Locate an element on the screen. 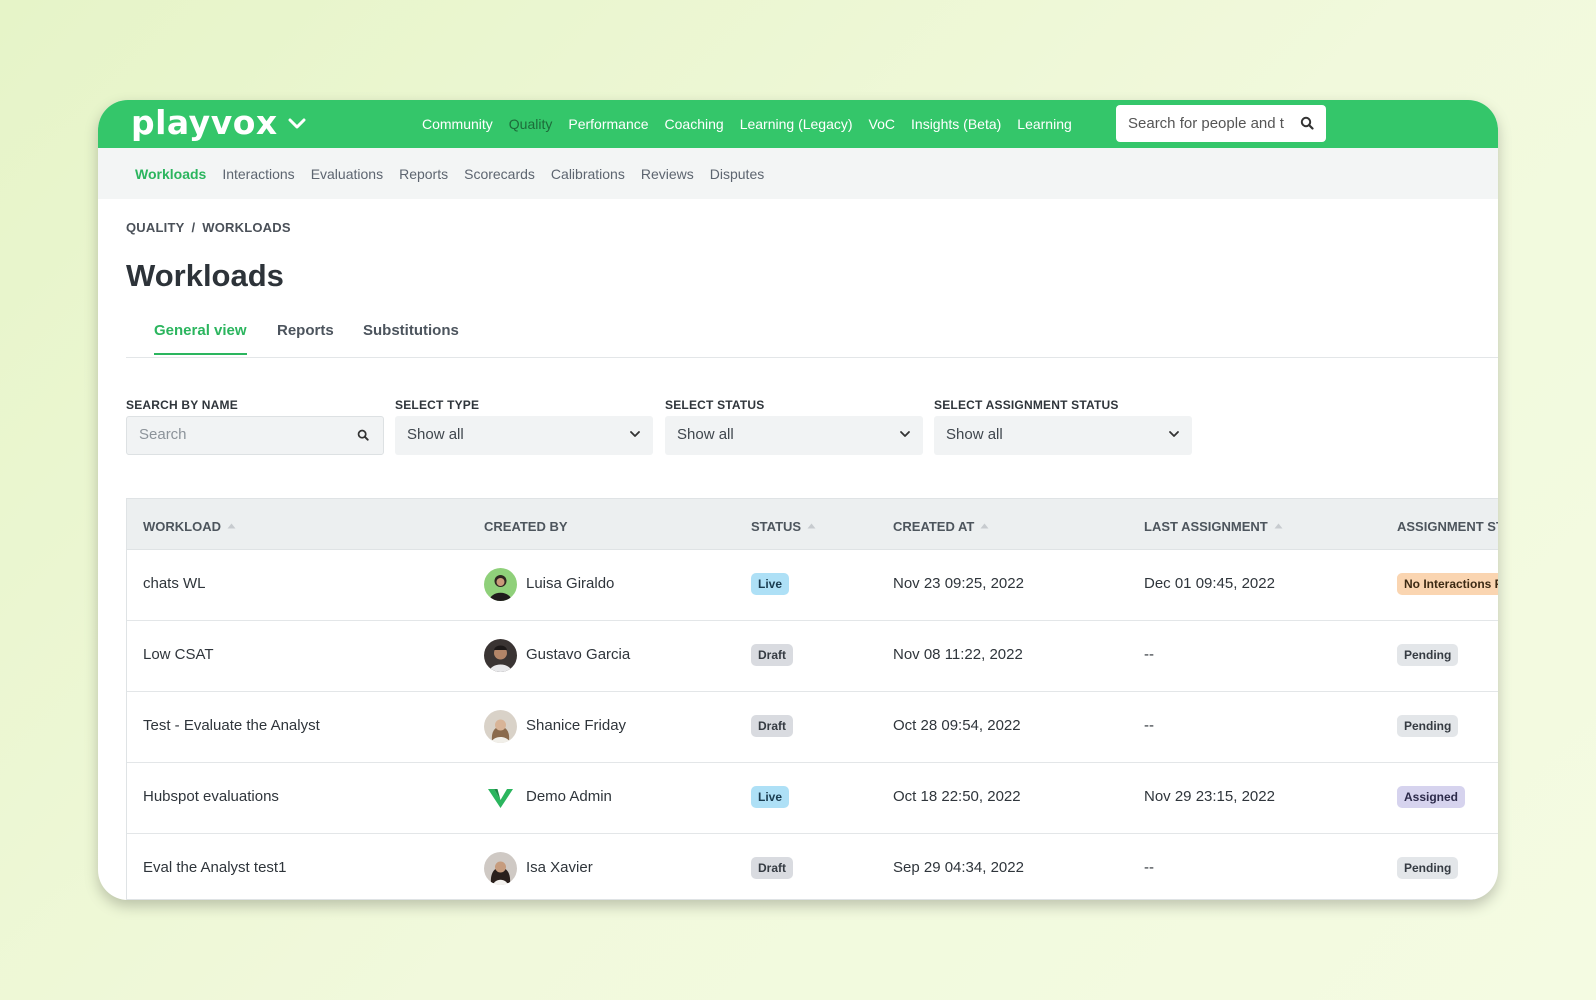  column-workload: WORKLOAD is located at coordinates (189, 526).